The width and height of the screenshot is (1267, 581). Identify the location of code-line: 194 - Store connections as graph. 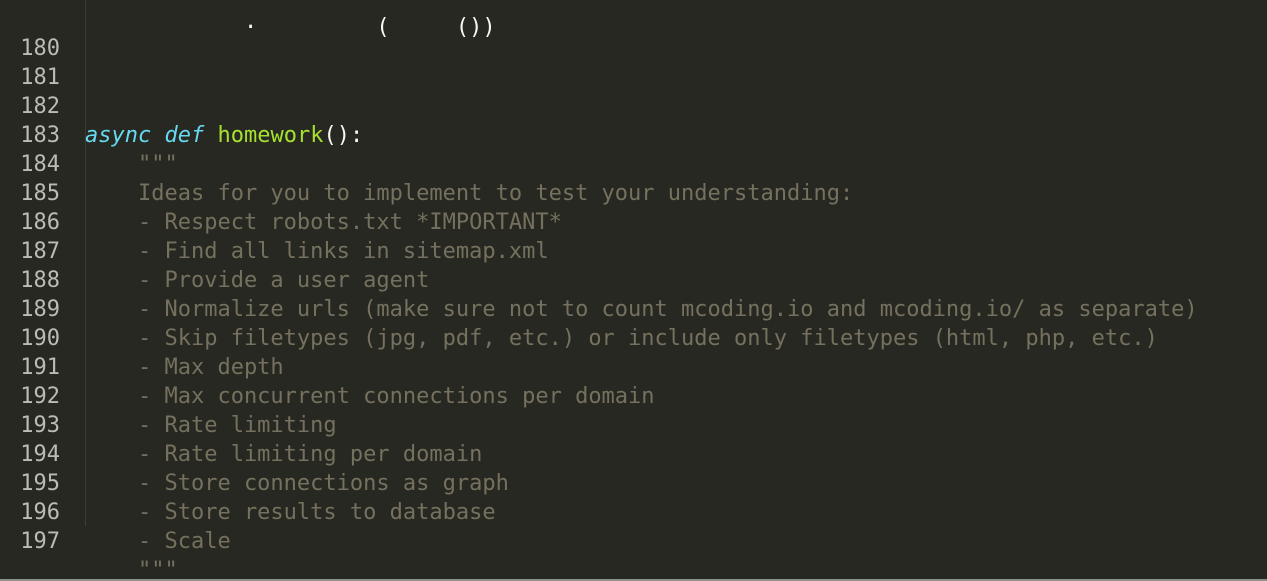
(254, 453).